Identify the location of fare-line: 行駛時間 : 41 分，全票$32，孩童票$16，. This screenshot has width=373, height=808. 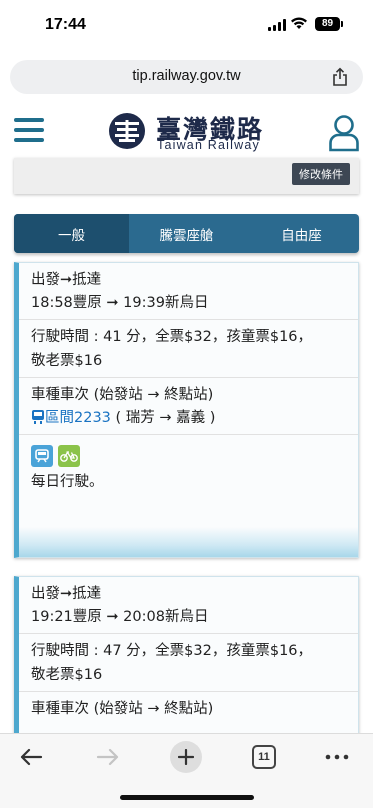
(172, 337).